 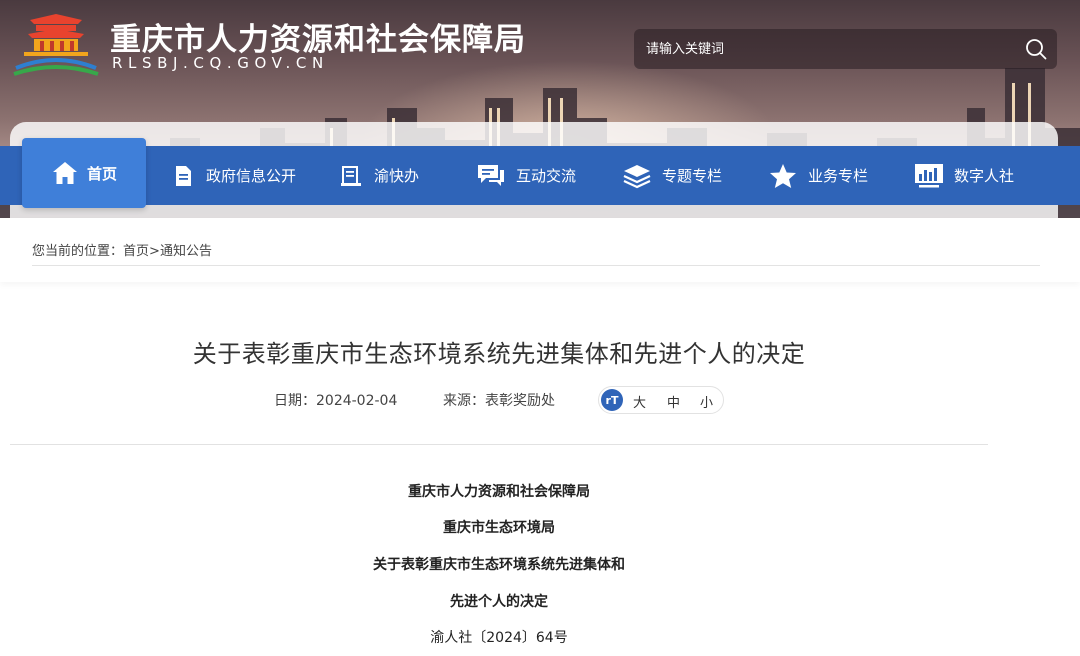 I want to click on font-size-medium-button: 中, so click(x=673, y=401).